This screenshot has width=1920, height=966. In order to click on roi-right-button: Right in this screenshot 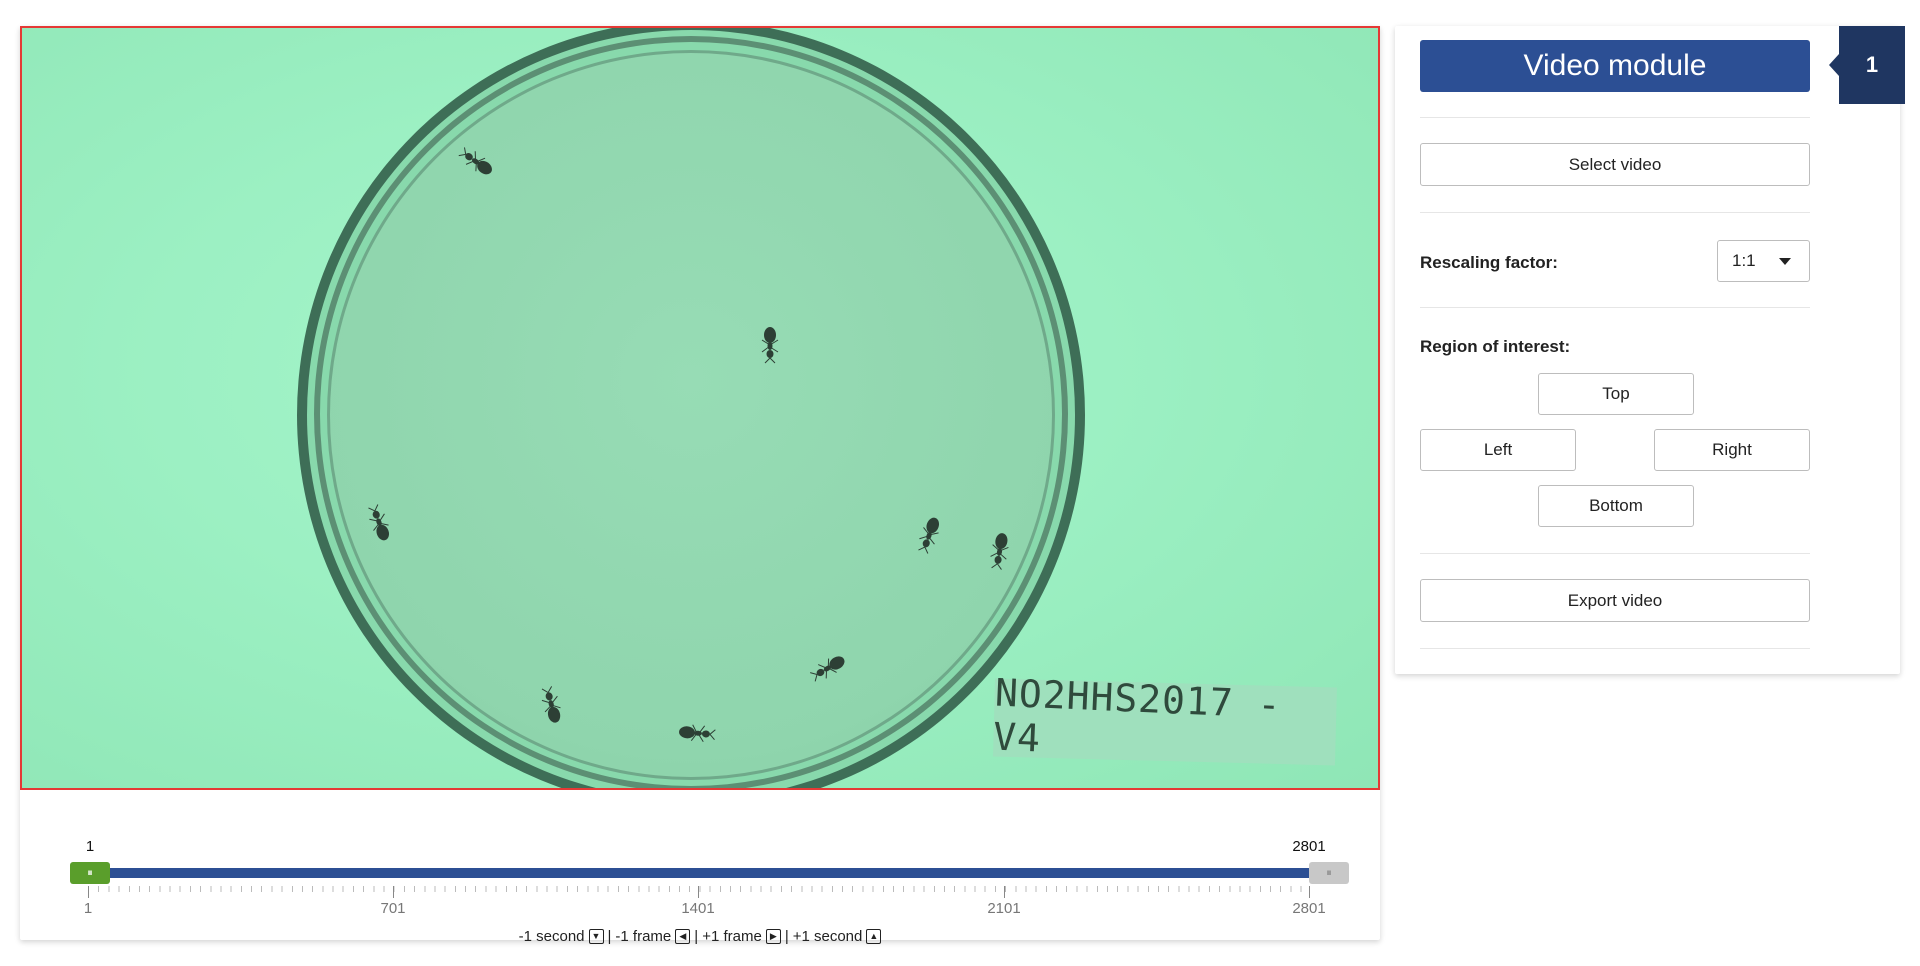, I will do `click(1732, 450)`.